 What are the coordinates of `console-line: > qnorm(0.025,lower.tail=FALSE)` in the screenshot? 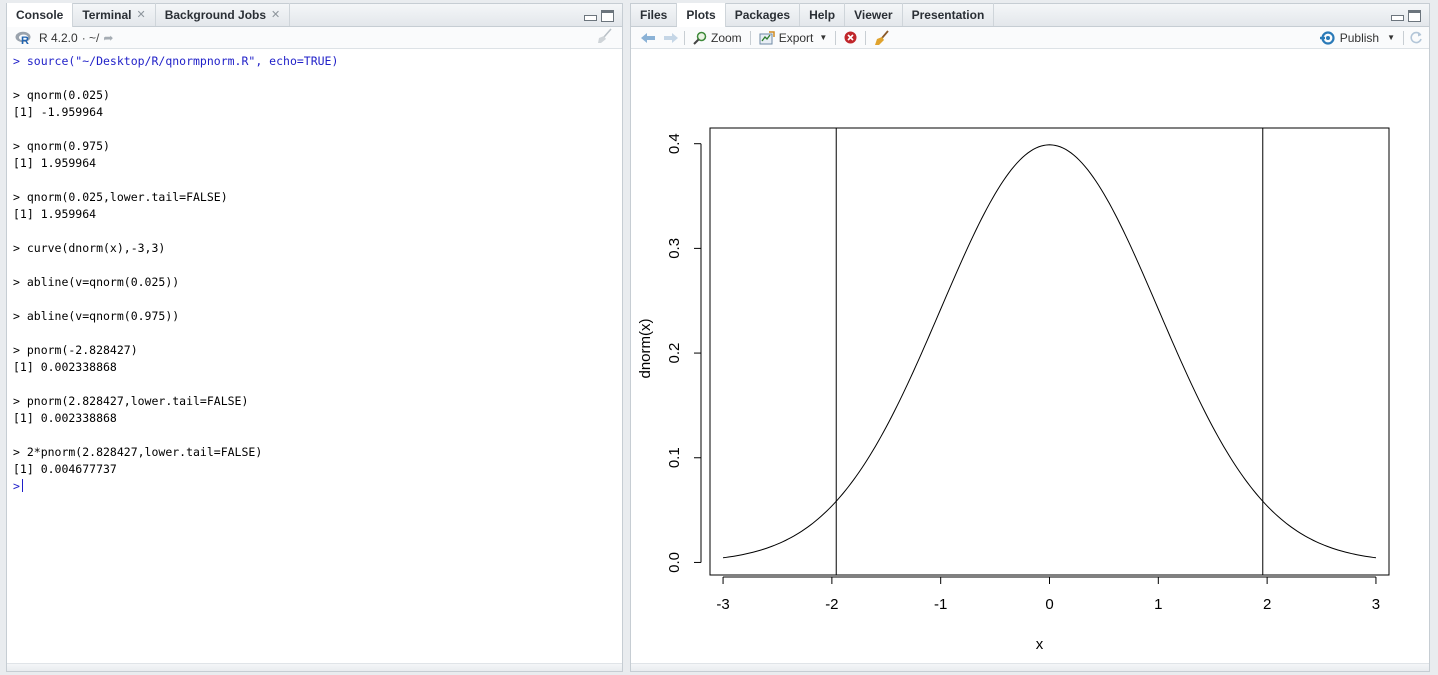 It's located at (120, 197).